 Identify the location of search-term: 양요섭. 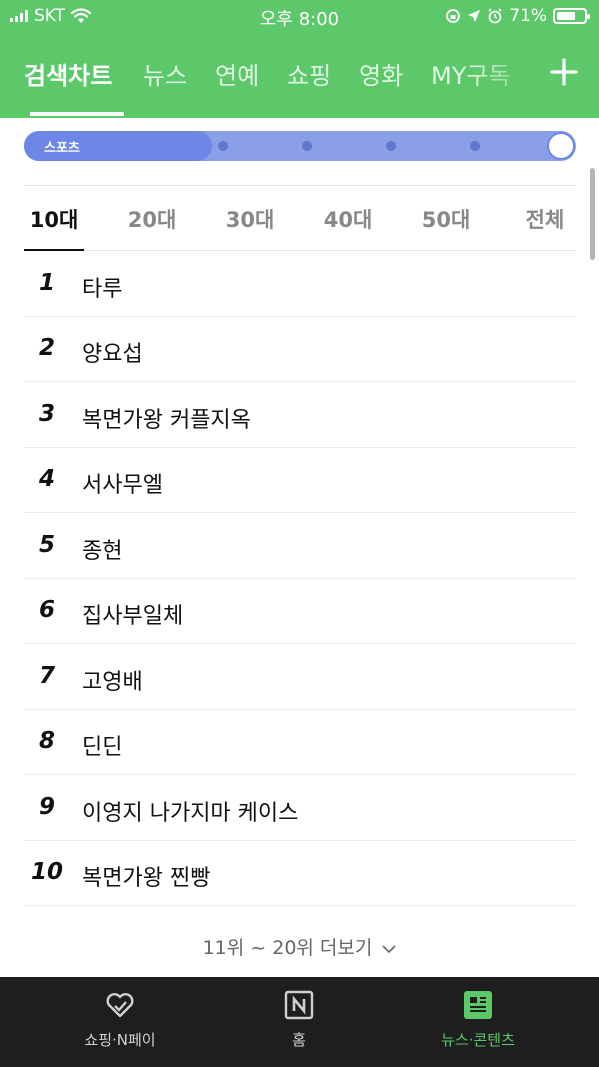
(112, 352).